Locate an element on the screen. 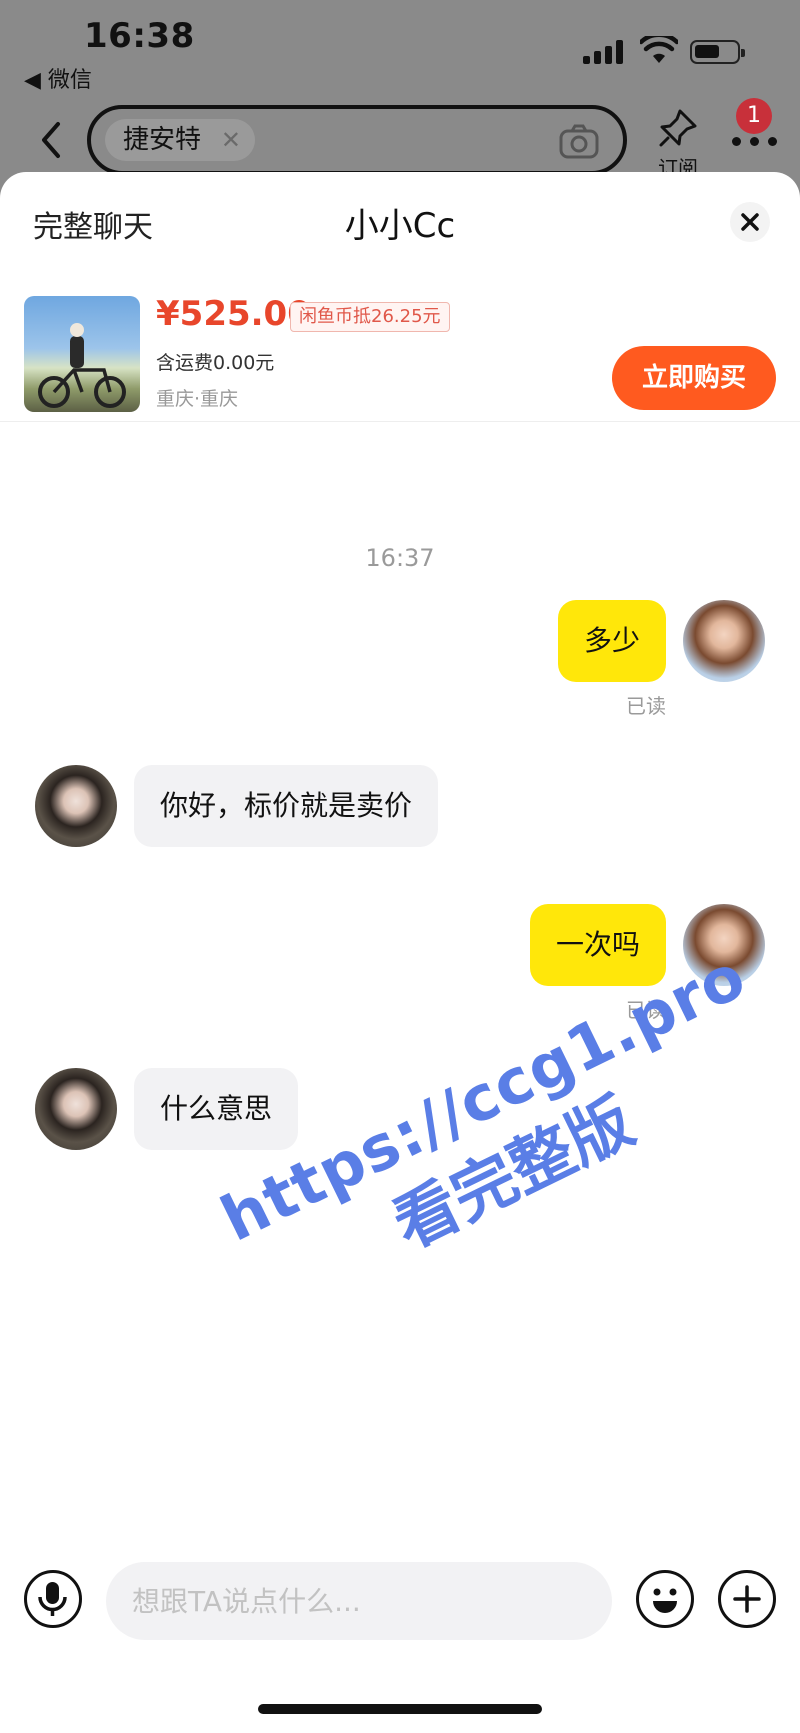 This screenshot has height=1733, width=800. search-chip: 捷安特 ✕ is located at coordinates (180, 140).